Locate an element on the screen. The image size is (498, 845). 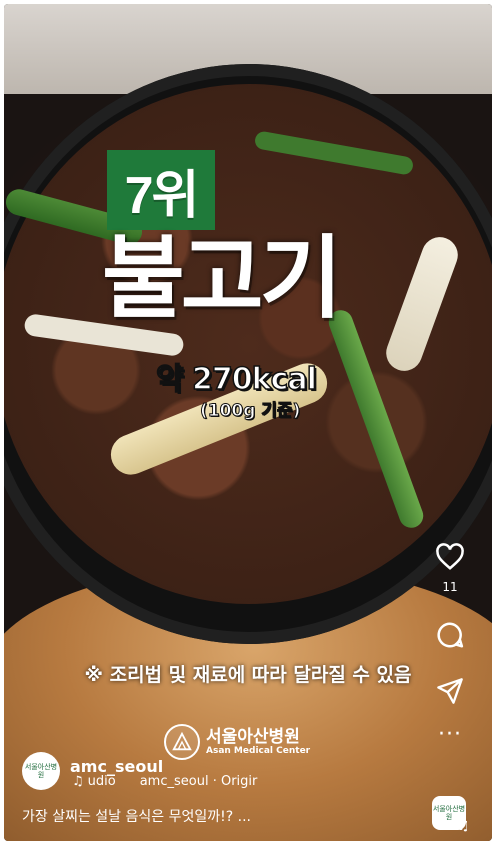
username: amc_seoul is located at coordinates (116, 766).